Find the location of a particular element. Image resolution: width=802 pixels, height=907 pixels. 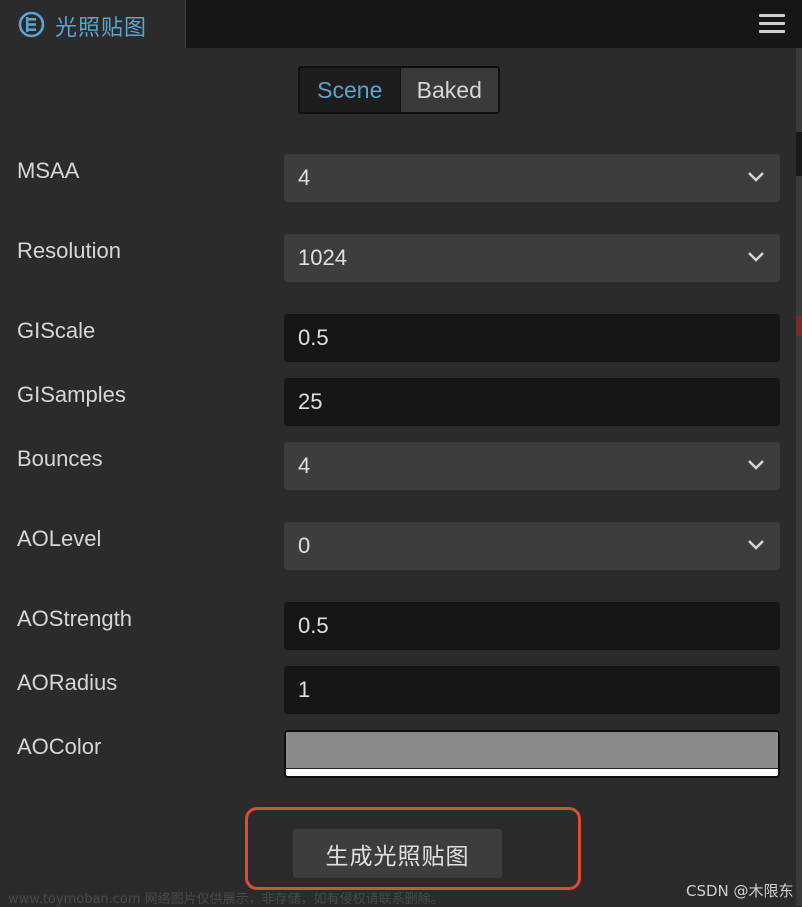

resolution-label: Resolution is located at coordinates (69, 250).